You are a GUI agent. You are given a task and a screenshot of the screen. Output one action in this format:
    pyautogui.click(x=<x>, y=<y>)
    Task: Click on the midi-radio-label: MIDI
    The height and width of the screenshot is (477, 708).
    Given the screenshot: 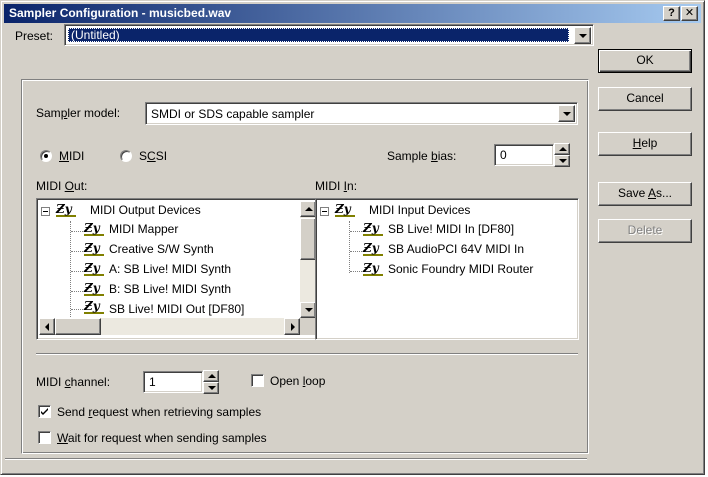 What is the action you would take?
    pyautogui.click(x=71, y=156)
    